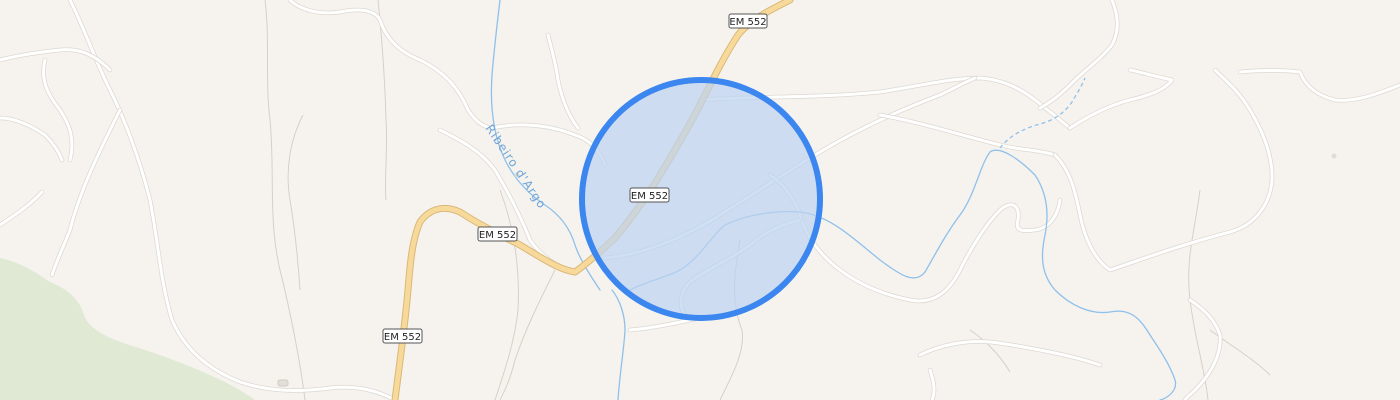  I want to click on road-label-center: EM 552, so click(649, 196).